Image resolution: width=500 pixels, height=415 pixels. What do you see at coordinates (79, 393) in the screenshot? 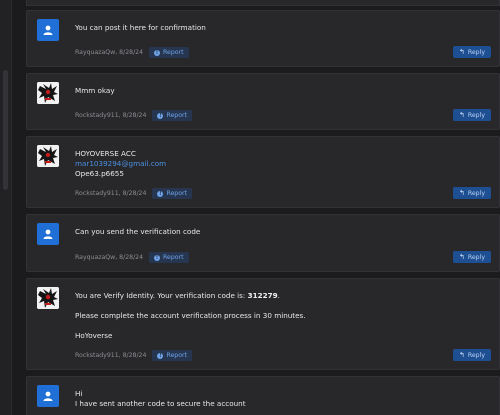
I see `post-text: Hi` at bounding box center [79, 393].